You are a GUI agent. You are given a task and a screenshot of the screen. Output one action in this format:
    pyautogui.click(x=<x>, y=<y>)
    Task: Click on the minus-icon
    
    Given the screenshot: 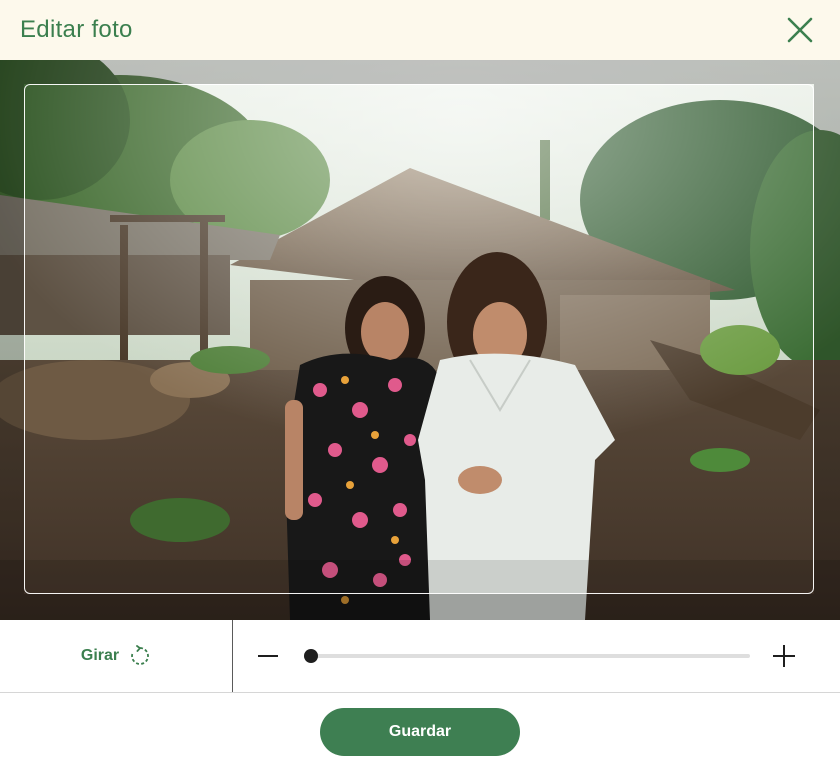 What is the action you would take?
    pyautogui.click(x=268, y=656)
    